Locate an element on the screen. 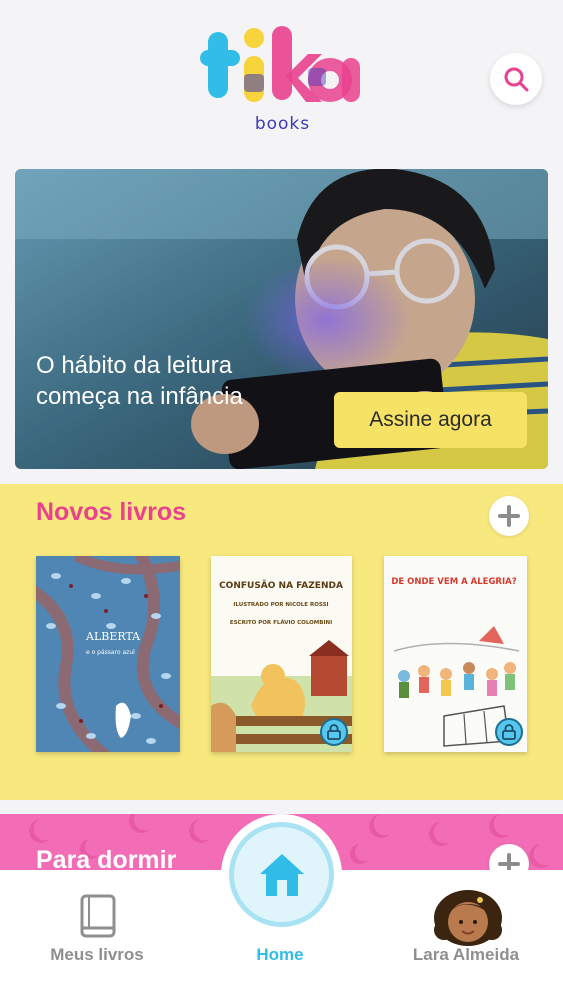 This screenshot has width=563, height=1000. book-cover: ALBERTA e o pássaro azul is located at coordinates (108, 654).